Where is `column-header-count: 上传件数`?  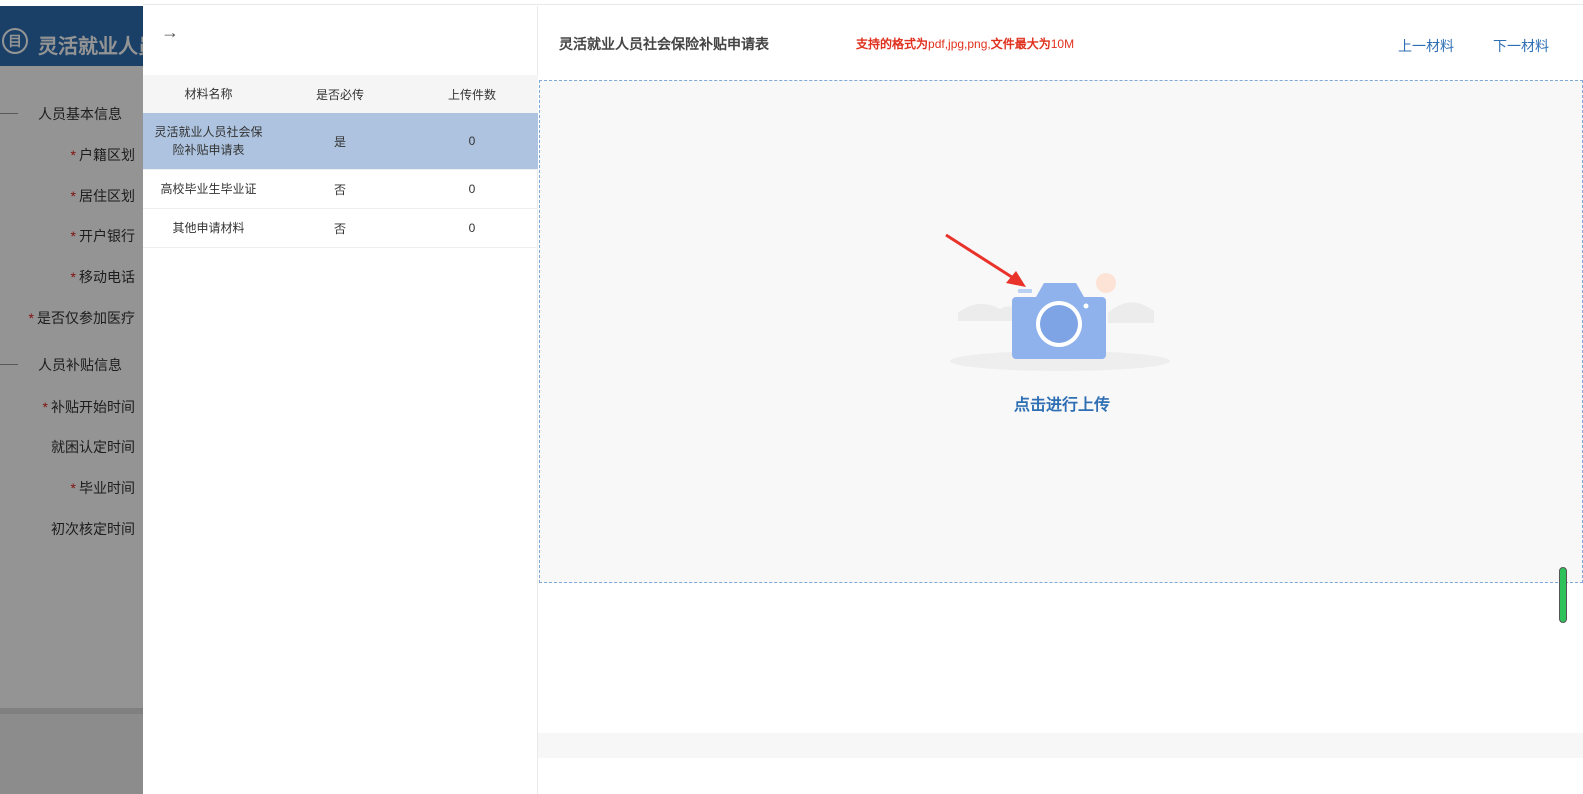 column-header-count: 上传件数 is located at coordinates (471, 94).